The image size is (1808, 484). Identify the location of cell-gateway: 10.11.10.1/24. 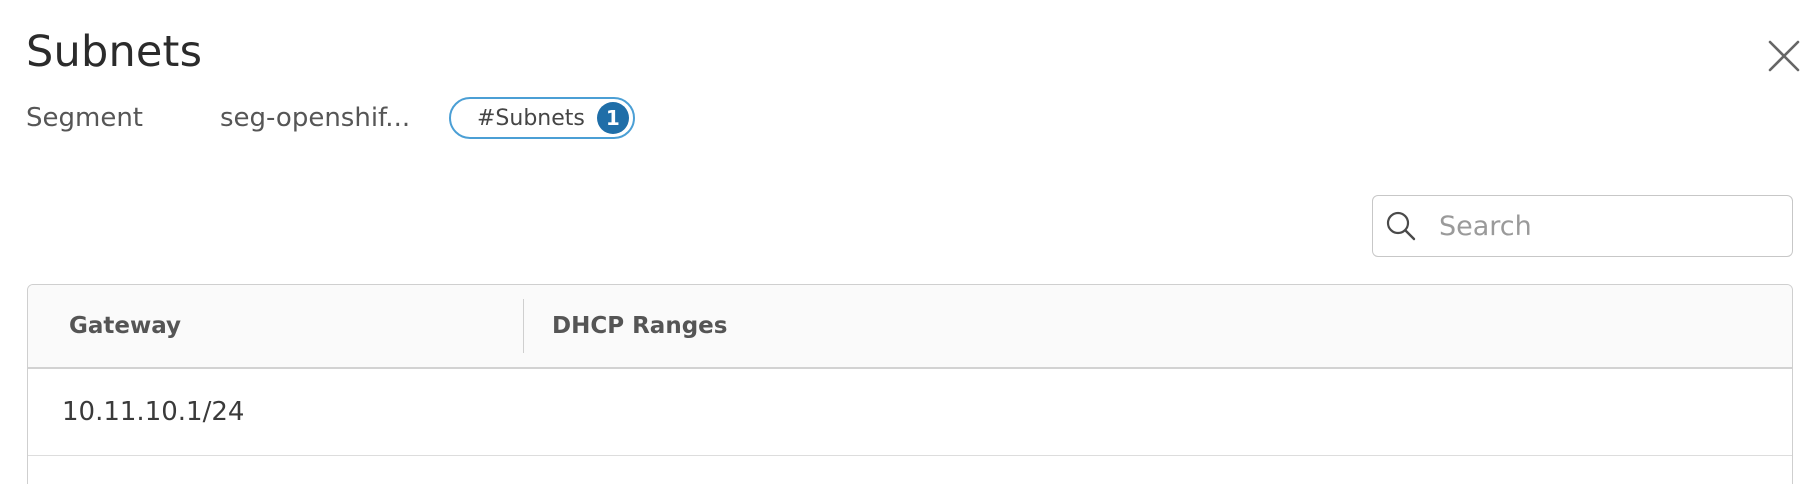
(153, 412).